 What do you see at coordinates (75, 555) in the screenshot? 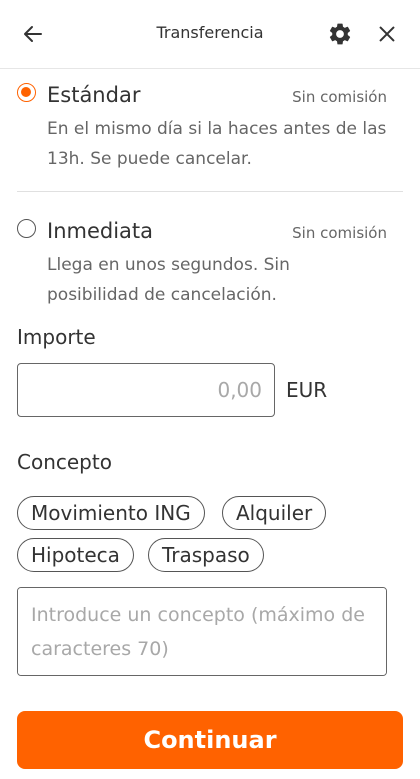
I see `concept-chip-hipoteca: Hipoteca` at bounding box center [75, 555].